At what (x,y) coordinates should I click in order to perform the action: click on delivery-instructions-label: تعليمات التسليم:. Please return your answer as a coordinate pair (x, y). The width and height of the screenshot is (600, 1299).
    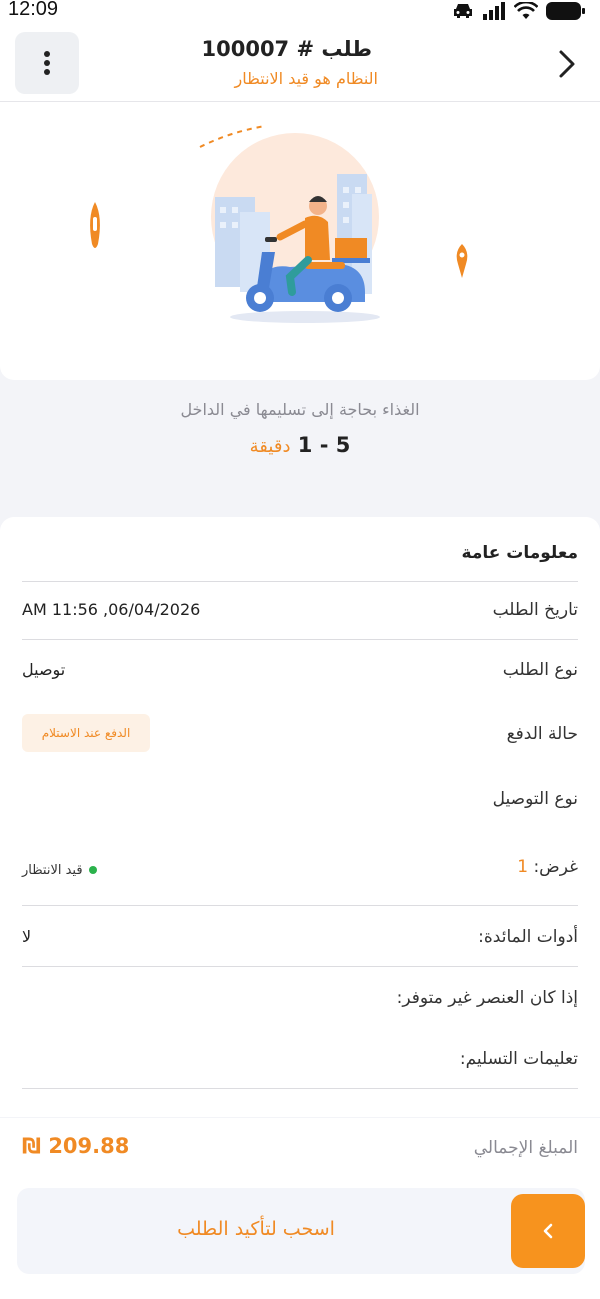
    Looking at the image, I should click on (518, 1059).